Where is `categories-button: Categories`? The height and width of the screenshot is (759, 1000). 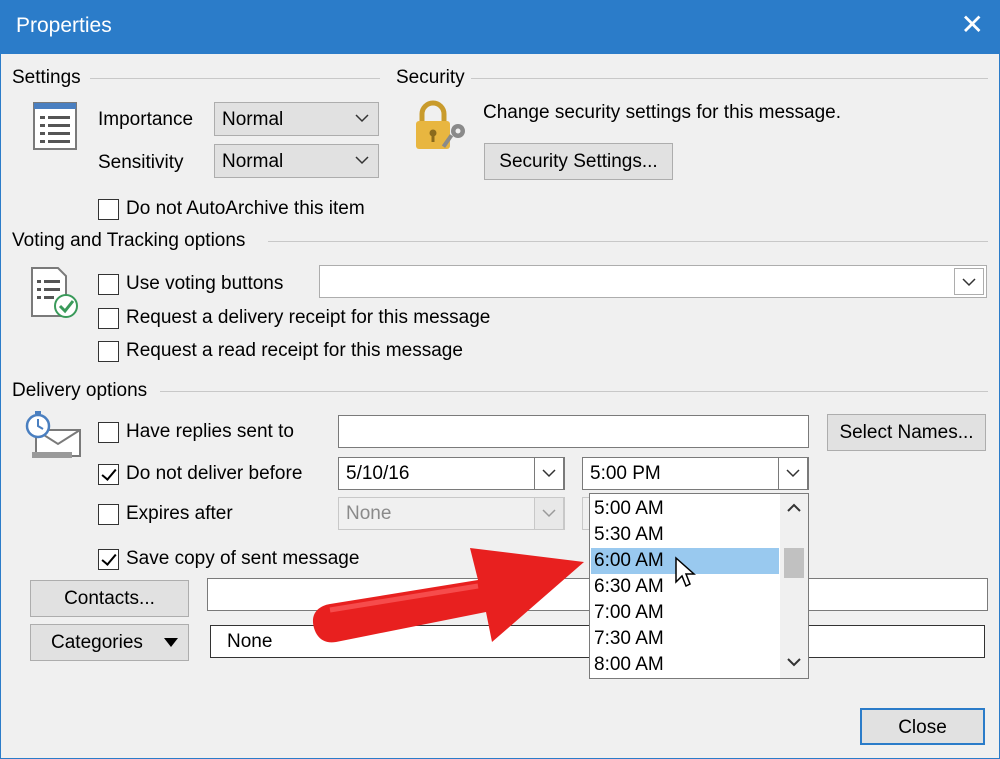 categories-button: Categories is located at coordinates (109, 642).